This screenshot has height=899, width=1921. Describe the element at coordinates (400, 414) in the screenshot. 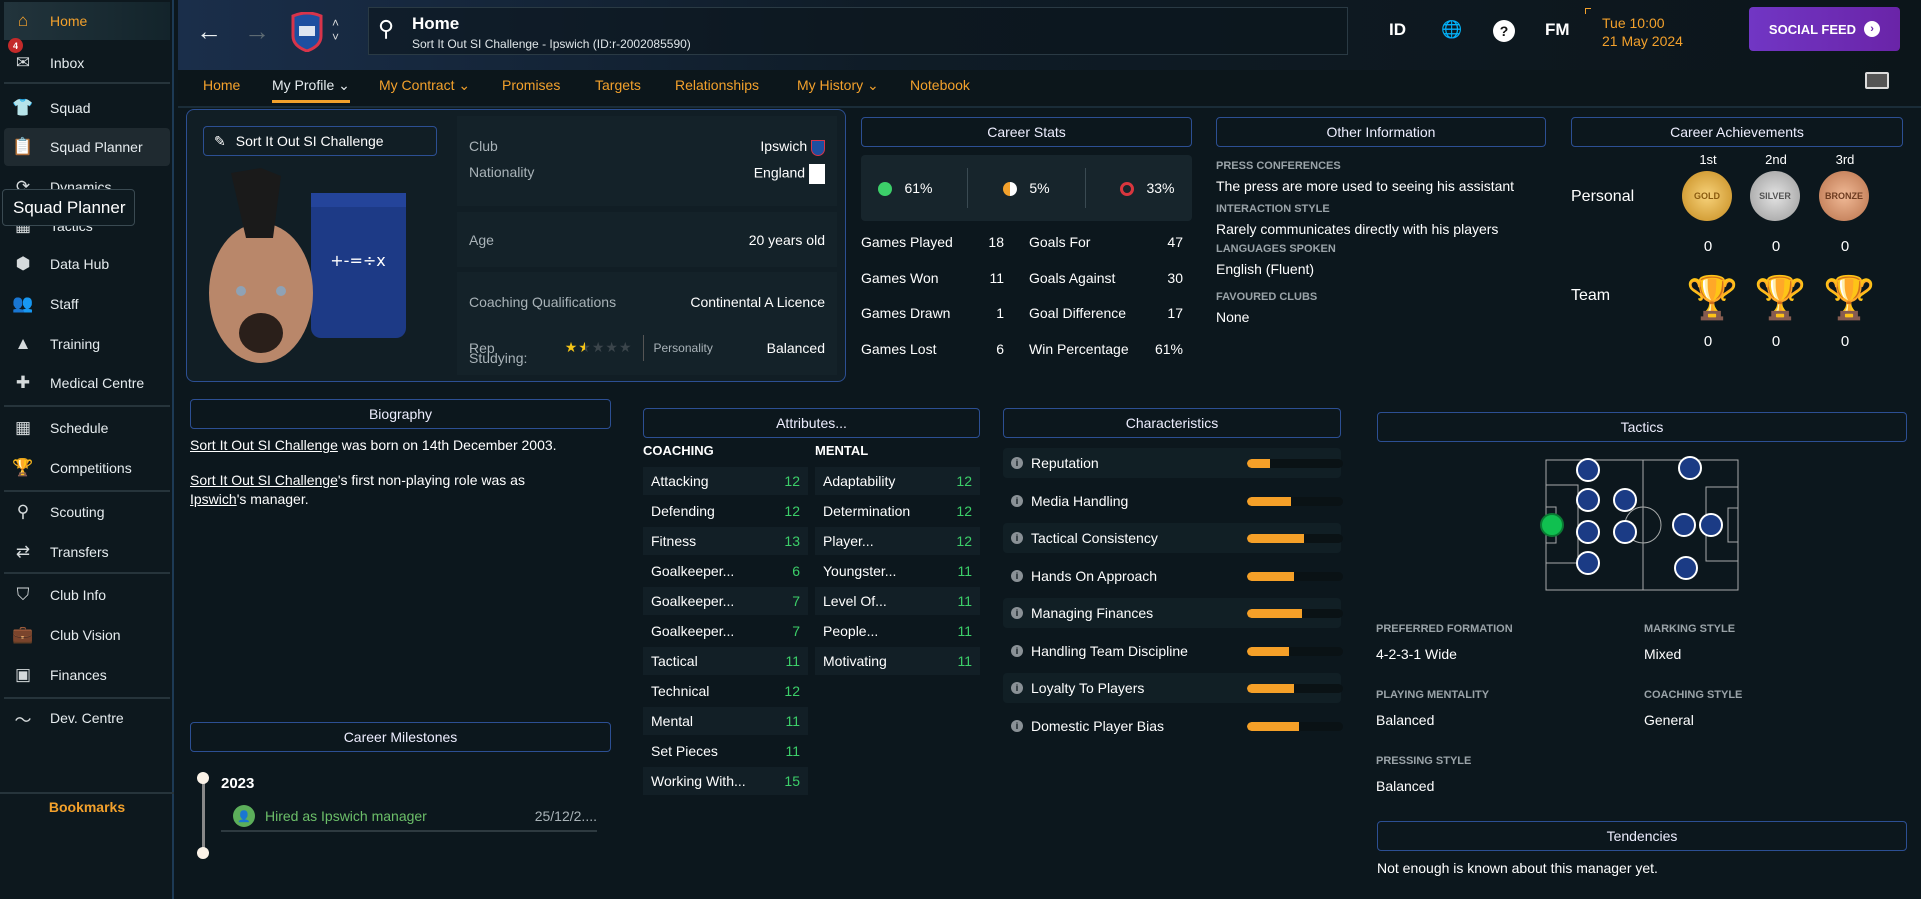

I see `biography-header: Biography` at that location.